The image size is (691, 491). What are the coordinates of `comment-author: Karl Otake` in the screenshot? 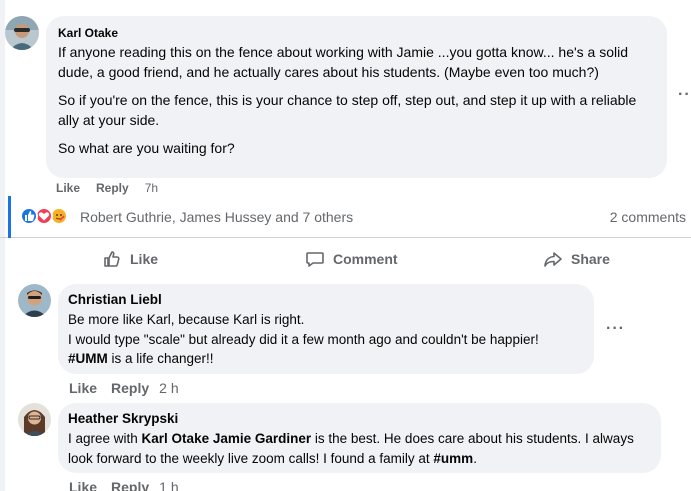 It's located at (356, 33).